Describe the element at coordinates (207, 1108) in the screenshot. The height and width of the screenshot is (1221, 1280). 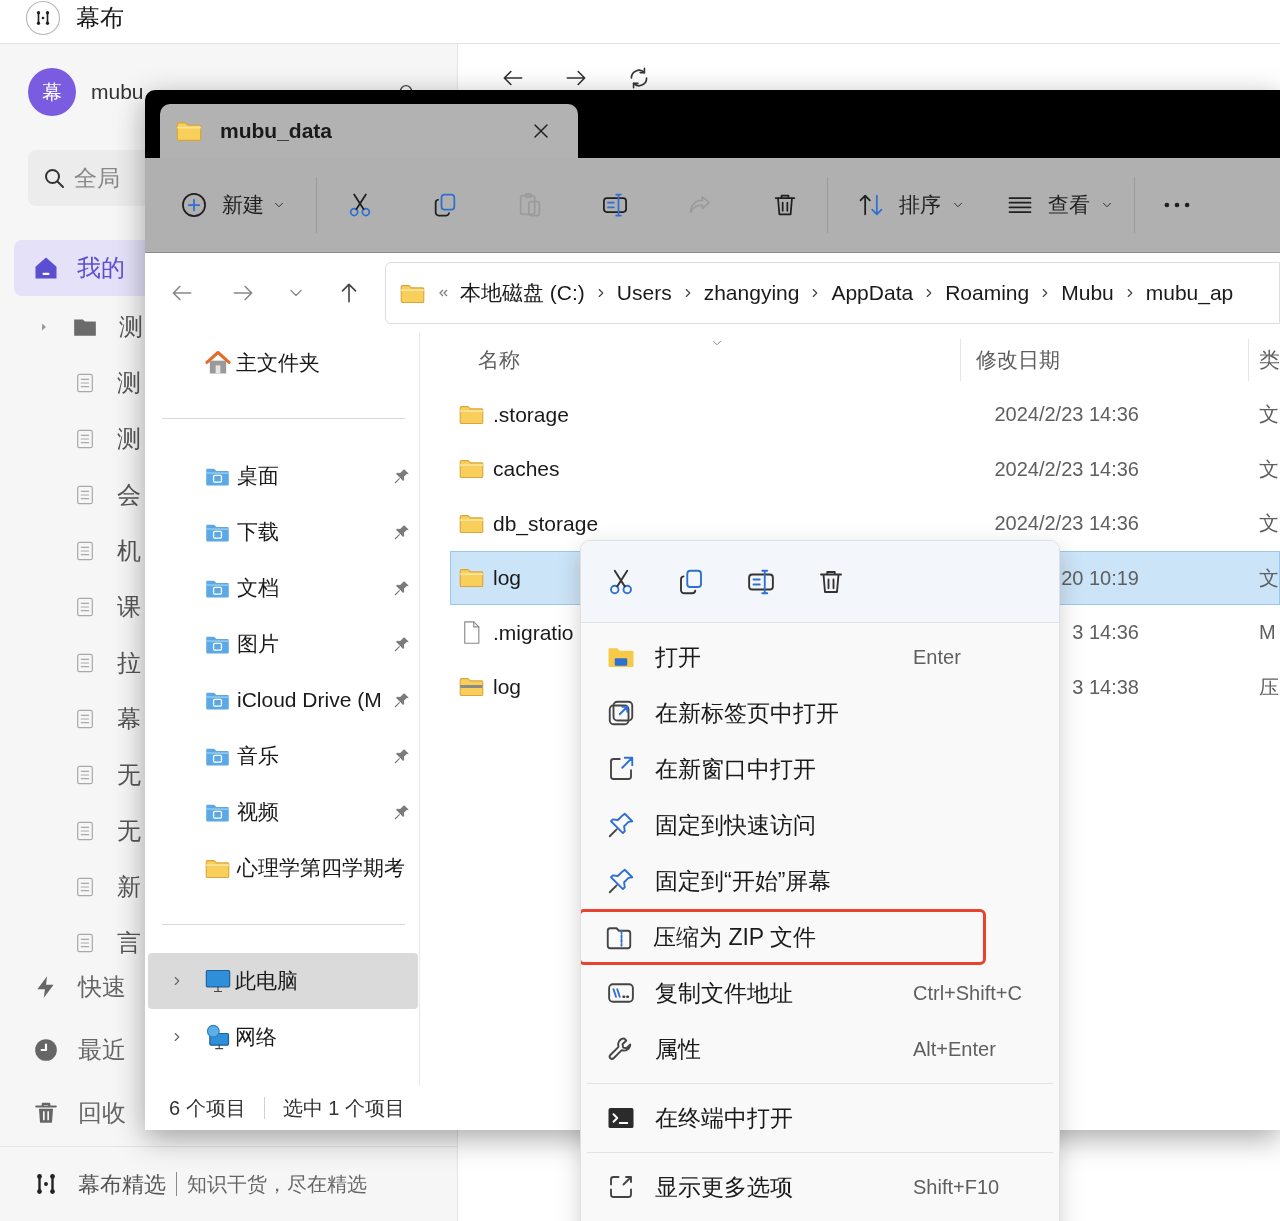
I see `status-item-count: 6 个项目` at that location.